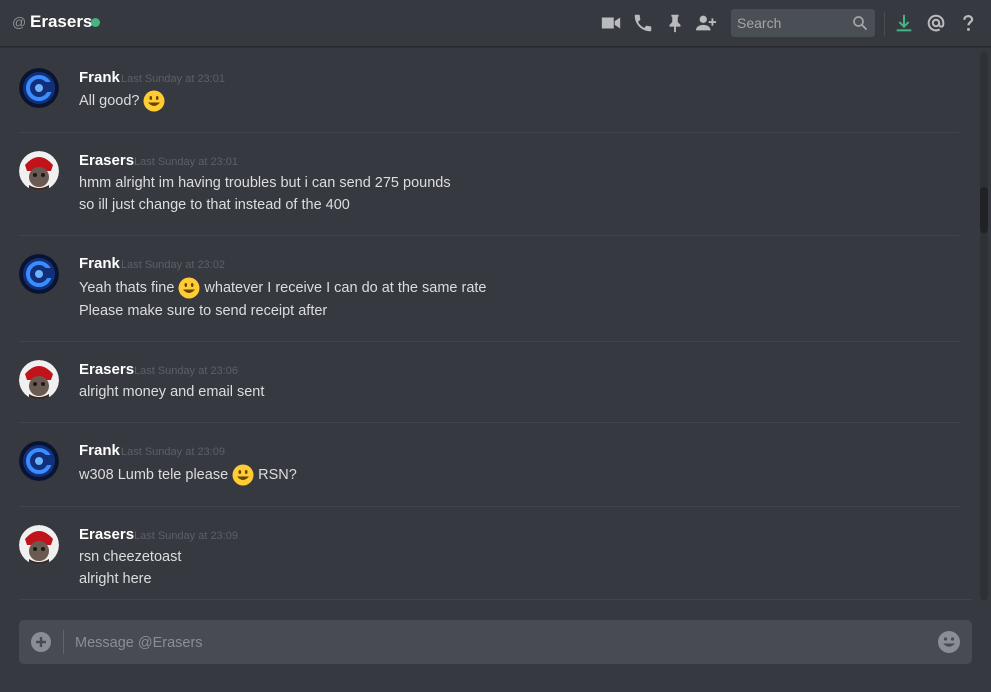  I want to click on help-icon, so click(968, 23).